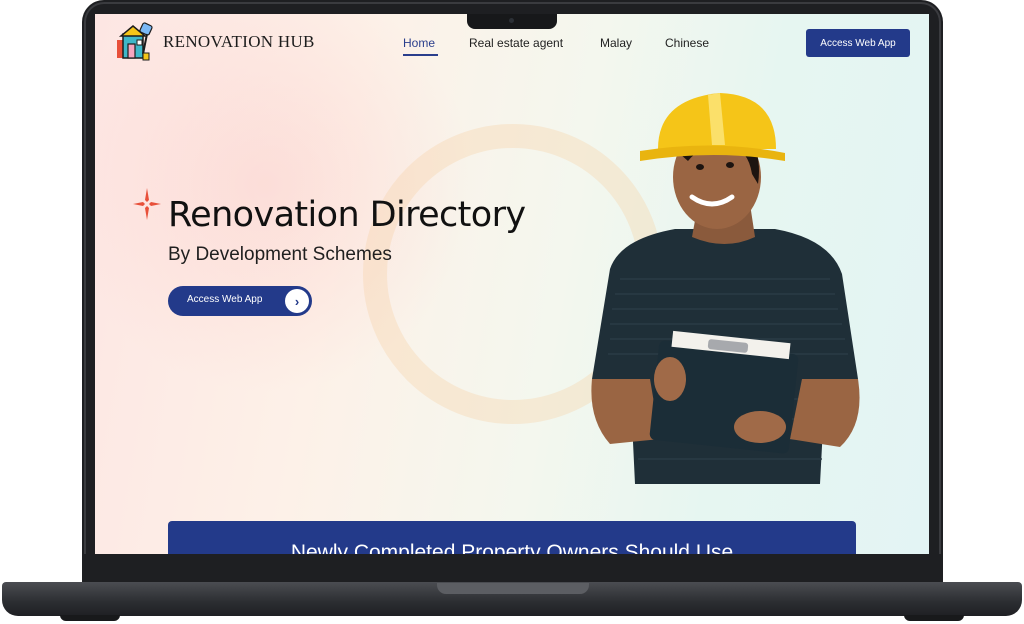  What do you see at coordinates (90, 618) in the screenshot?
I see `laptop-foot-left` at bounding box center [90, 618].